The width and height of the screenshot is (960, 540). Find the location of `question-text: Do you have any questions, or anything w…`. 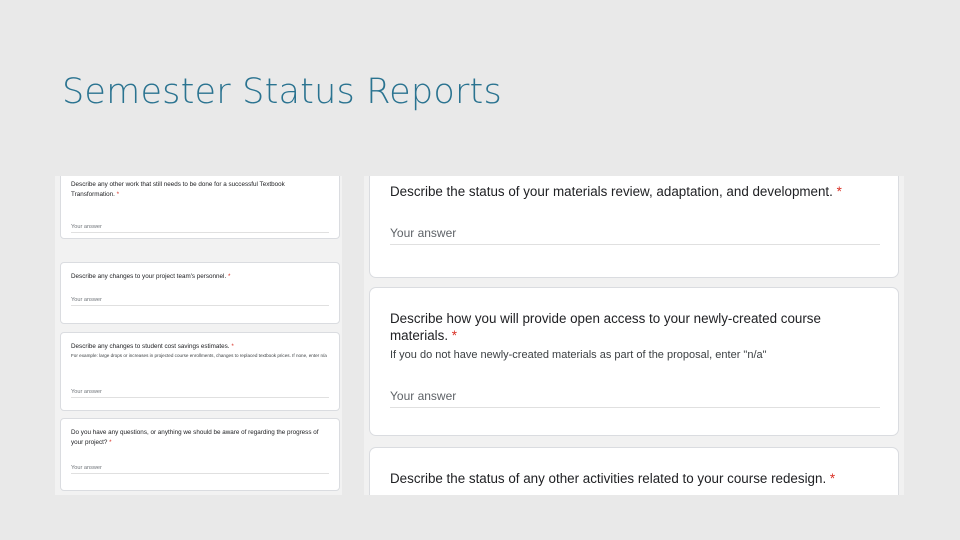

question-text: Do you have any questions, or anything w… is located at coordinates (195, 437).